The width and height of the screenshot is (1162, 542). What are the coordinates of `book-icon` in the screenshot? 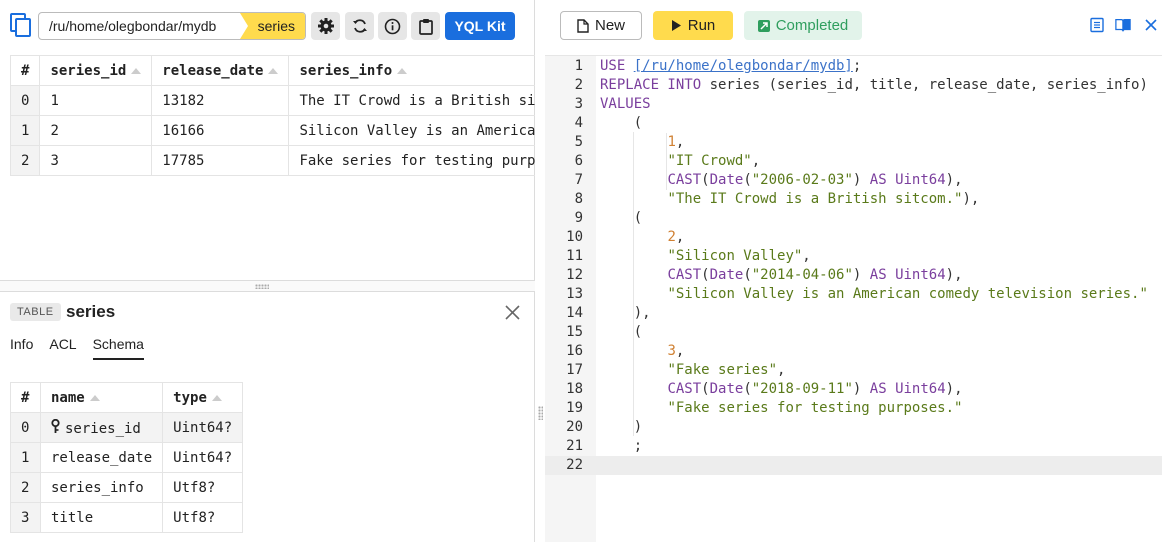 It's located at (1123, 25).